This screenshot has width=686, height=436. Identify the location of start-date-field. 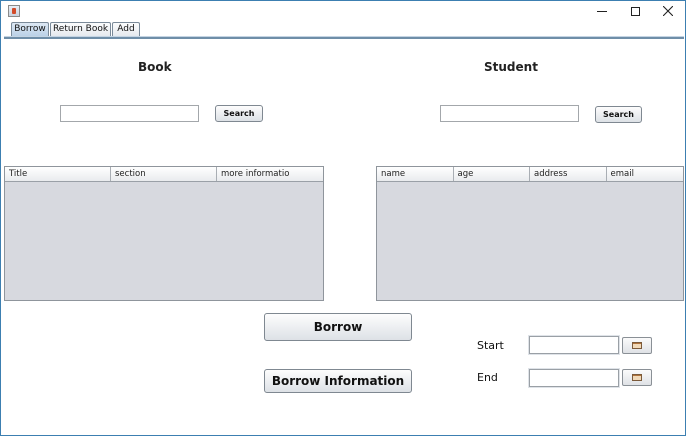
(574, 345).